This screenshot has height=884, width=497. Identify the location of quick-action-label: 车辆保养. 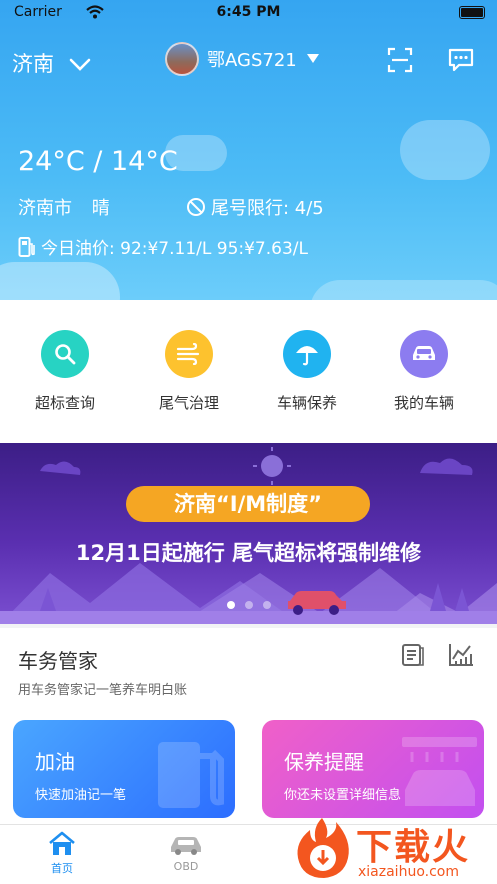
(306, 403).